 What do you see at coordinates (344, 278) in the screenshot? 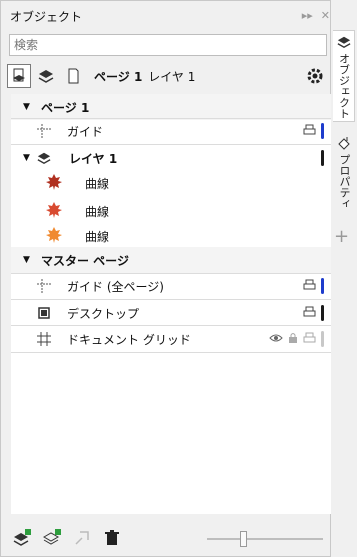
I see `side-tab-bar: オブジェクト プロパティ` at bounding box center [344, 278].